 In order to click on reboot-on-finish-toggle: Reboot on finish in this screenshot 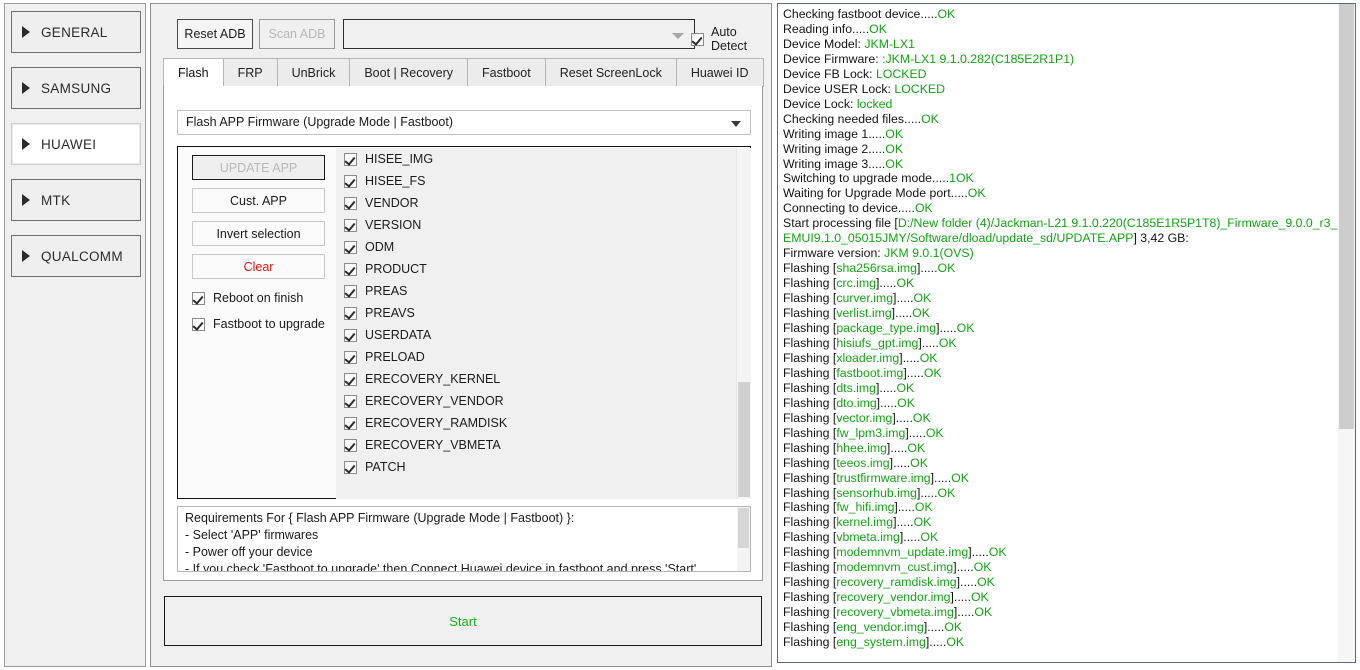, I will do `click(262, 298)`.